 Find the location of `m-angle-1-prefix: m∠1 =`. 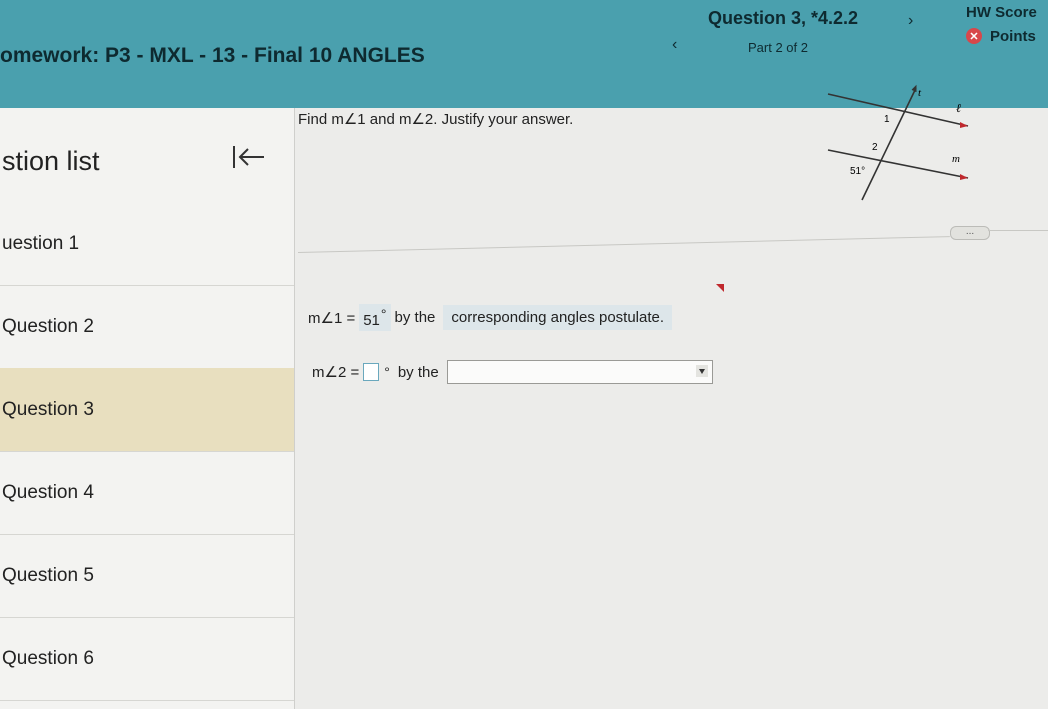

m-angle-1-prefix: m∠1 = is located at coordinates (332, 318).